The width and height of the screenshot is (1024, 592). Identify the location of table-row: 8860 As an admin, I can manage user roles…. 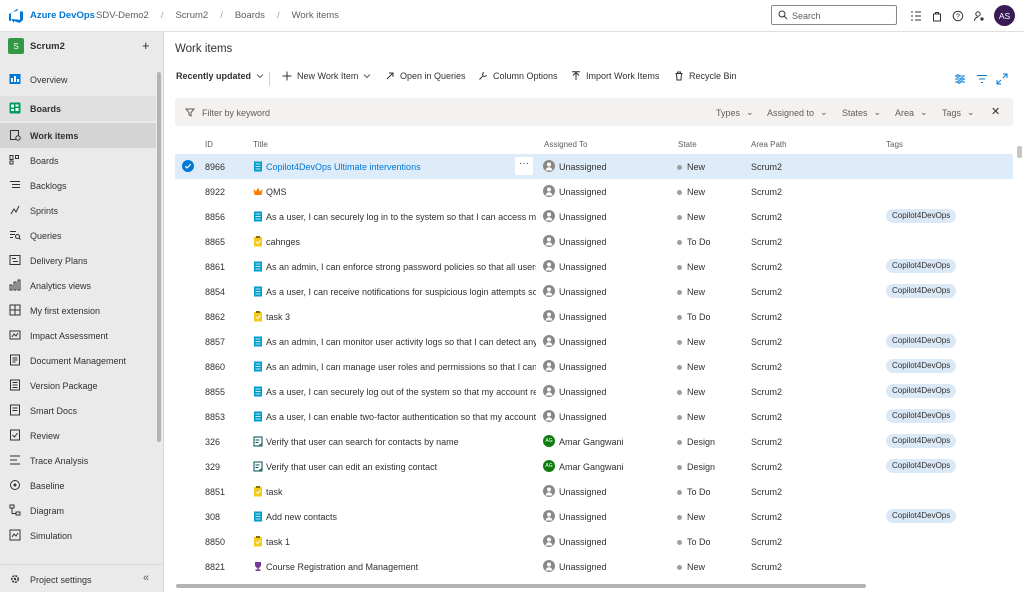
(594, 366).